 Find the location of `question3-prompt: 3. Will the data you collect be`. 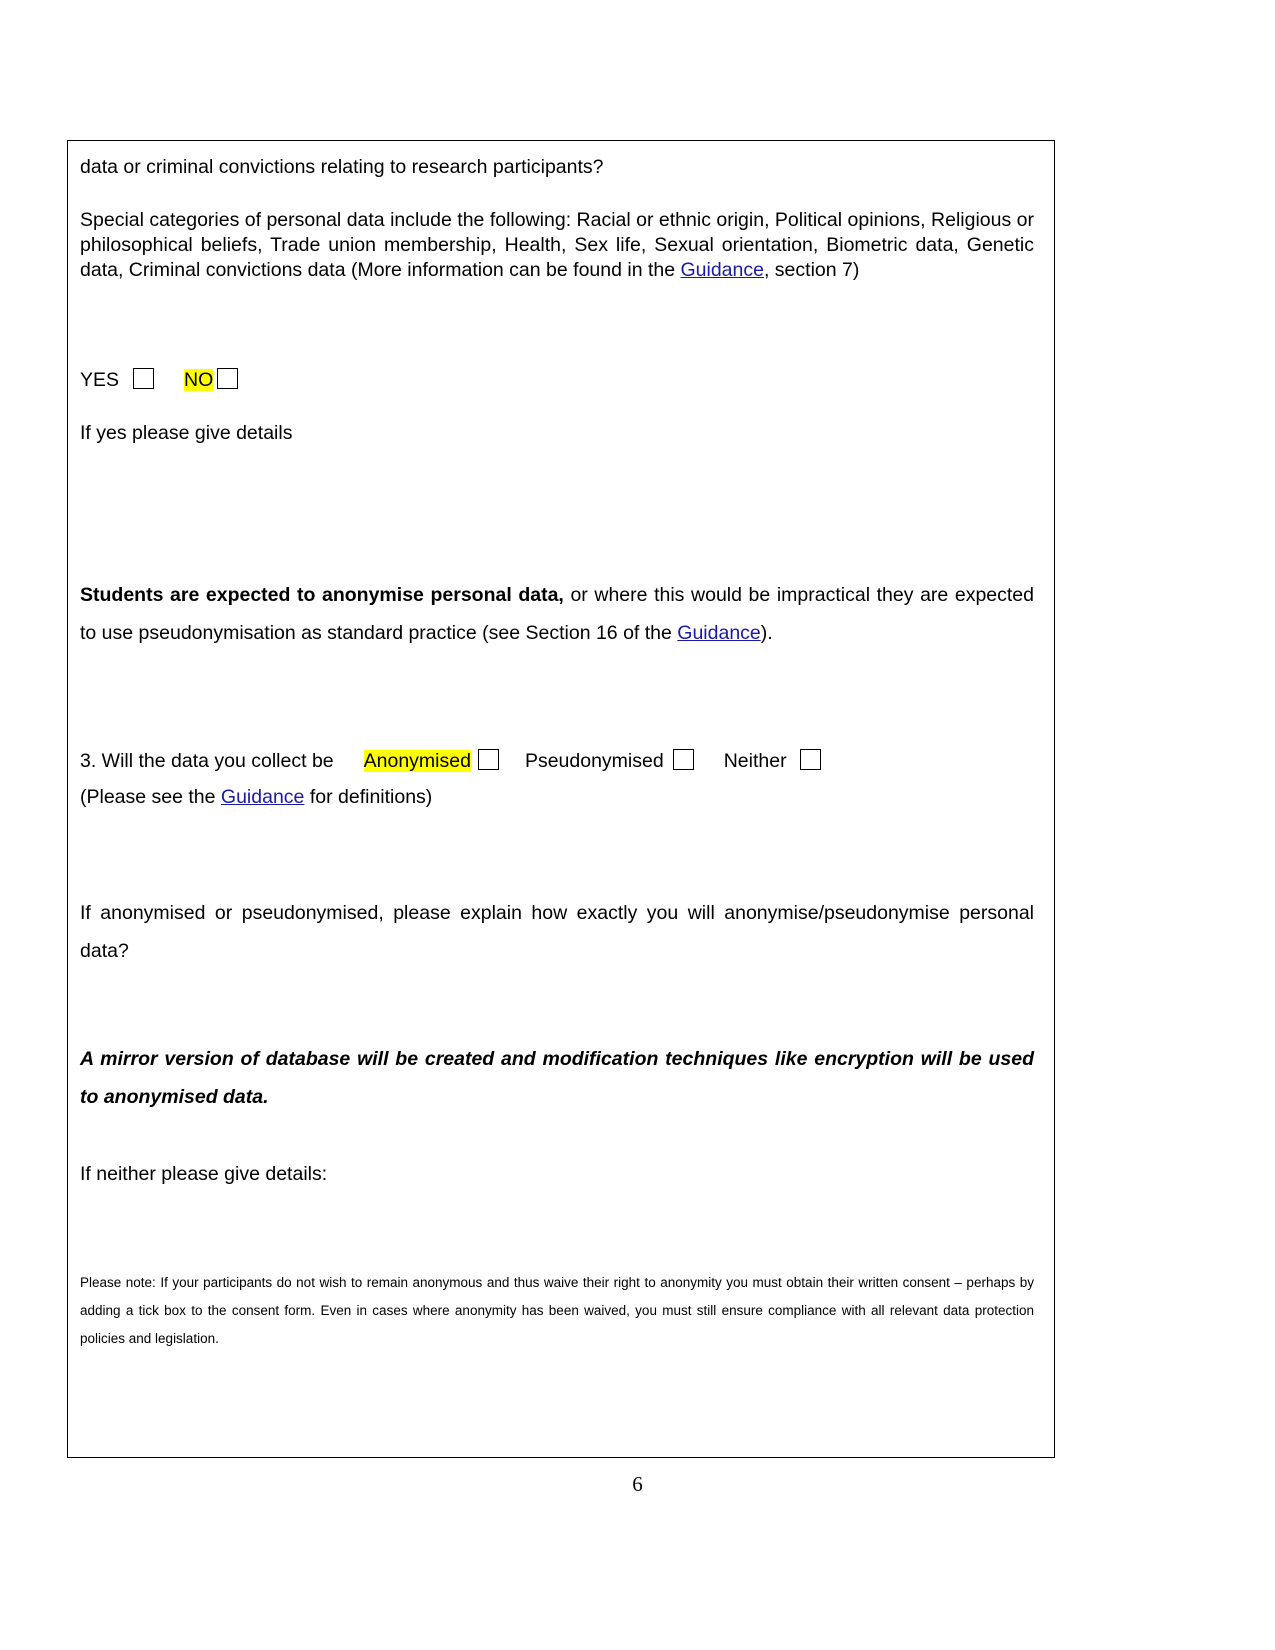

question3-prompt: 3. Will the data you collect be is located at coordinates (207, 761).